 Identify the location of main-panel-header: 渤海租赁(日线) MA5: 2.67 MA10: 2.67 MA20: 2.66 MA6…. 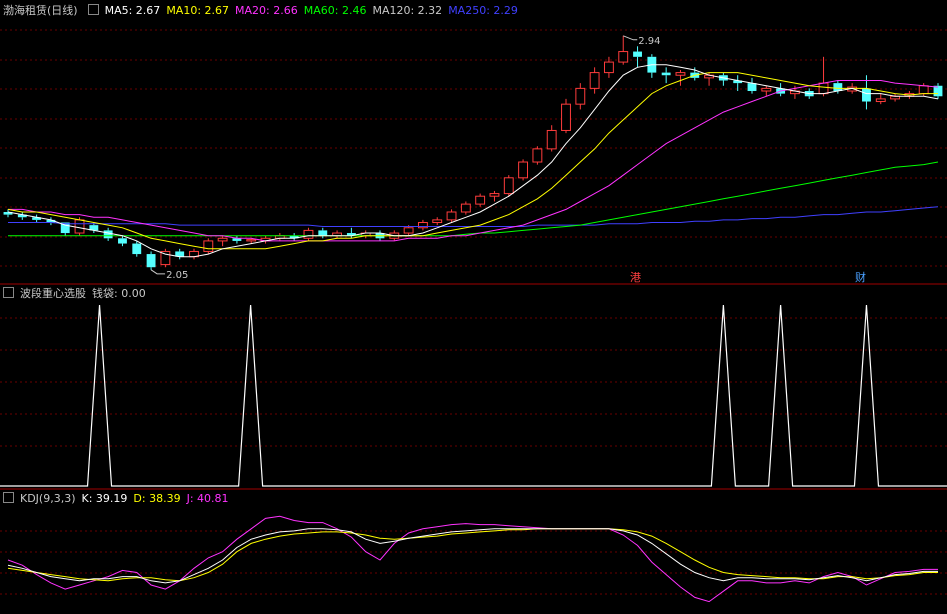
(262, 11).